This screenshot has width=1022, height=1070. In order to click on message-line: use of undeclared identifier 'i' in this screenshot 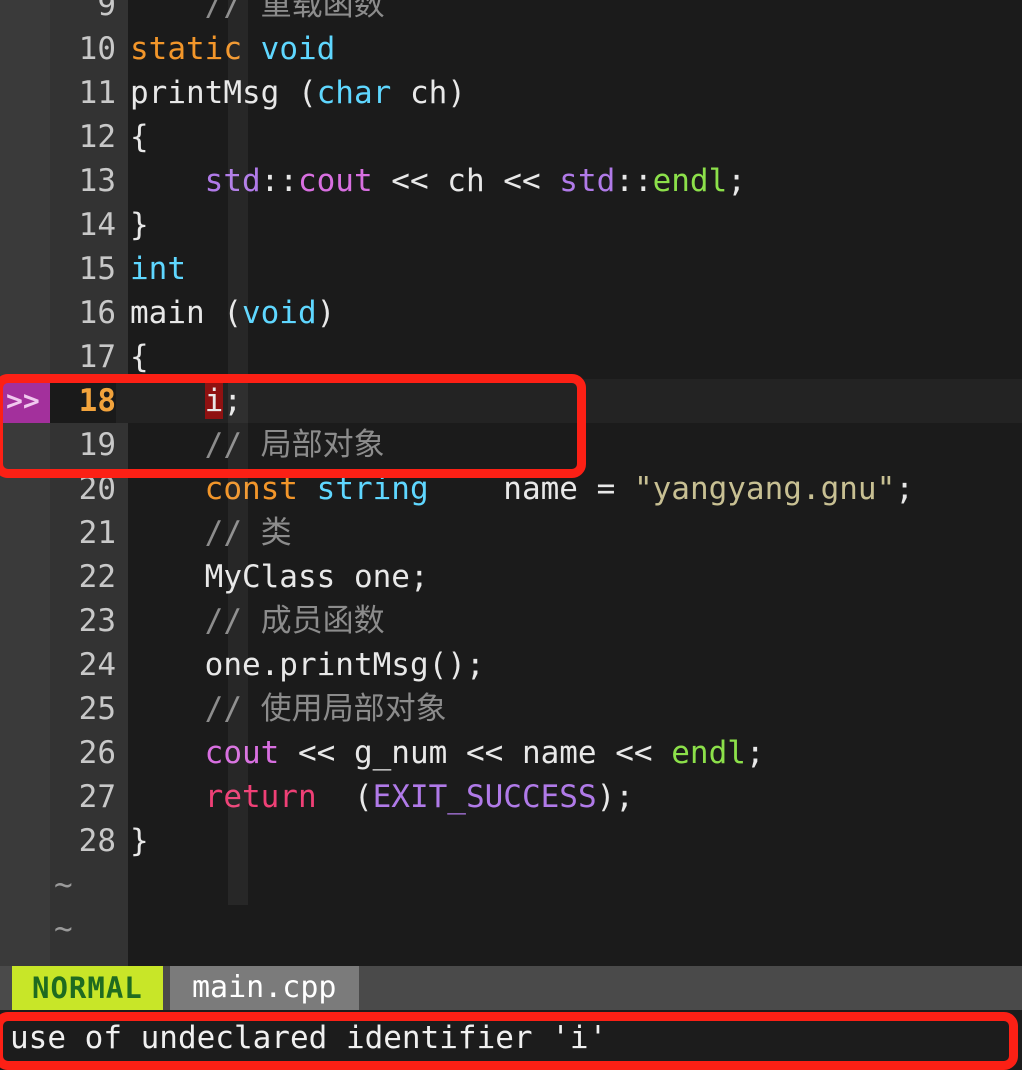, I will do `click(511, 1038)`.